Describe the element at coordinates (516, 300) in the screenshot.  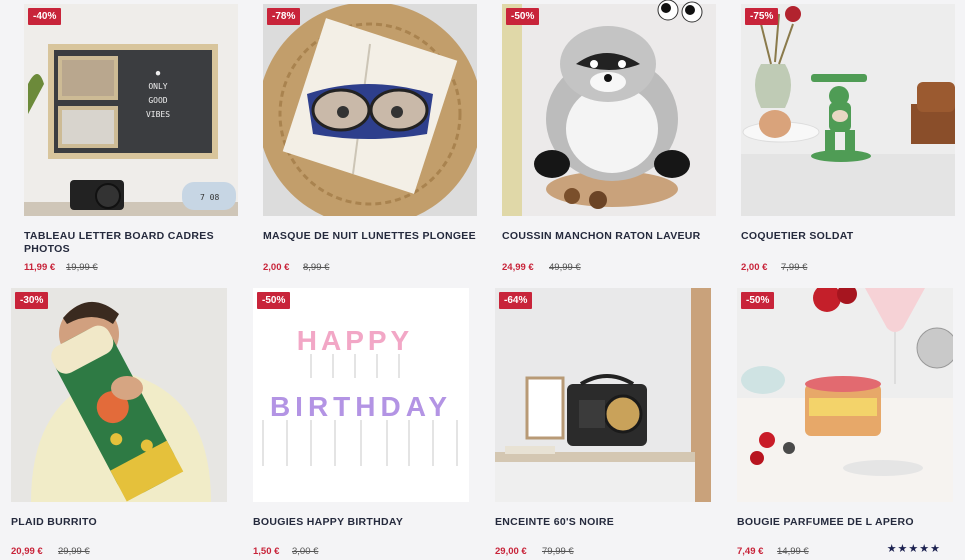
I see `discount-badge: -64%` at that location.